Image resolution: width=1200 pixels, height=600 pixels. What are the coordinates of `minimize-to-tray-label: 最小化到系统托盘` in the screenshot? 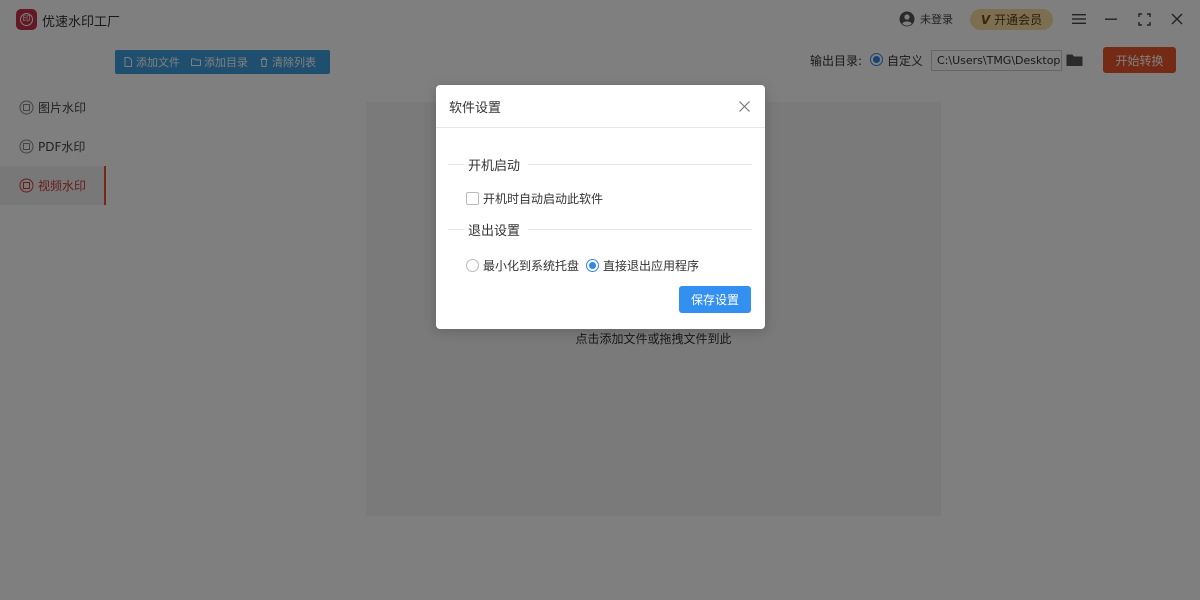 It's located at (531, 266).